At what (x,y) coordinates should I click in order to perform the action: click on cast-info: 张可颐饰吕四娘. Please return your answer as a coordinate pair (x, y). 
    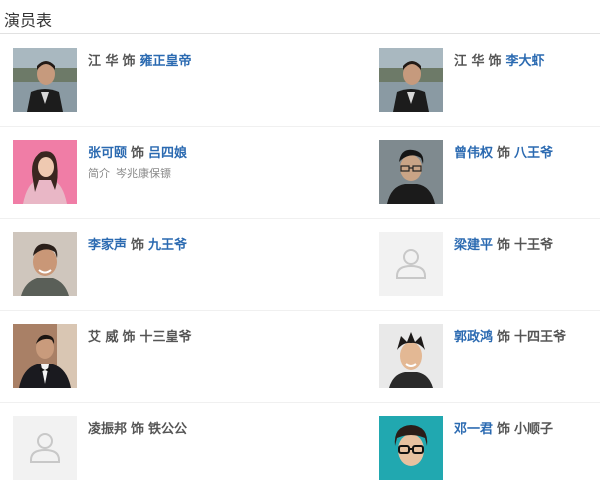
    Looking at the image, I should click on (137, 151).